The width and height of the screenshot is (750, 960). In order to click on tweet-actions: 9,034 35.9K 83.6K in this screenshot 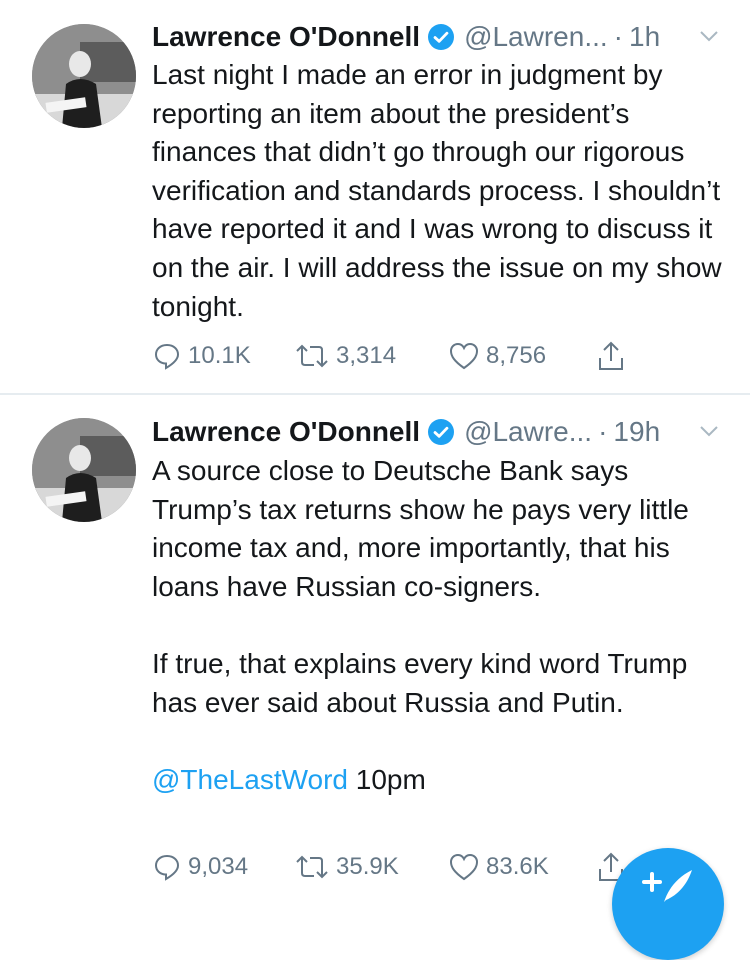, I will do `click(389, 867)`.